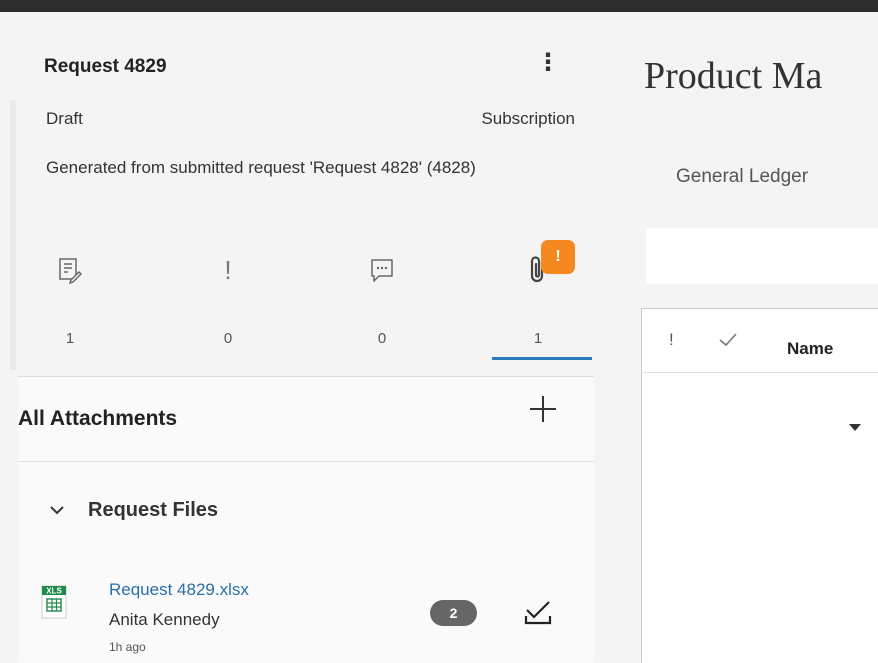 This screenshot has width=878, height=663. I want to click on excel-file-icon: XLS, so click(55, 603).